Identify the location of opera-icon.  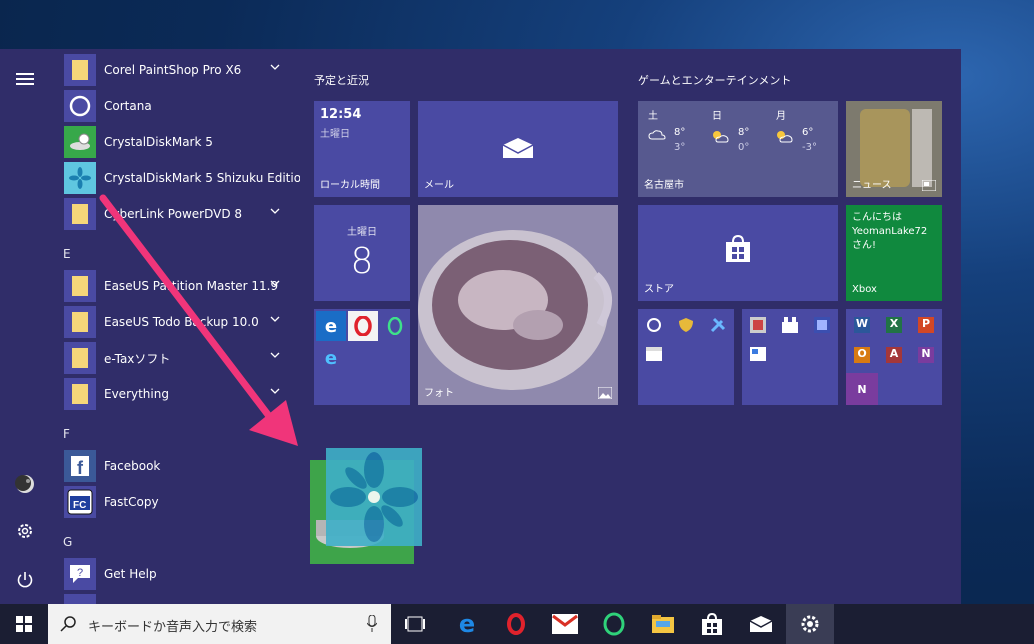
(516, 624).